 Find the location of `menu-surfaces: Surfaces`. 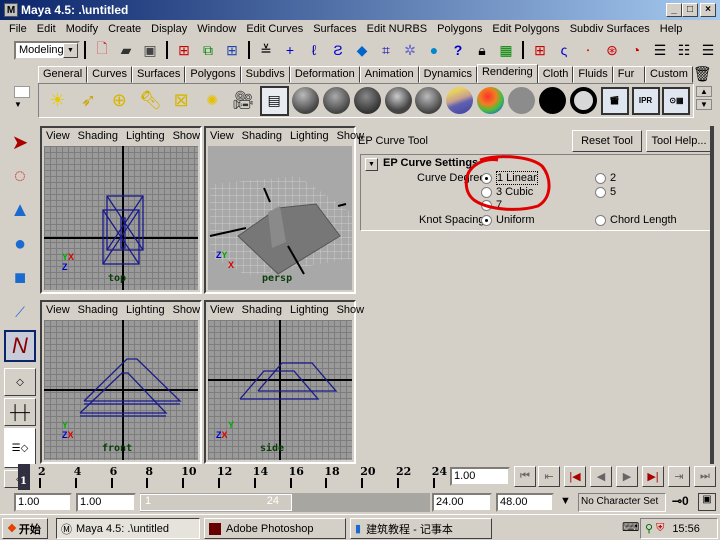

menu-surfaces: Surfaces is located at coordinates (334, 29).